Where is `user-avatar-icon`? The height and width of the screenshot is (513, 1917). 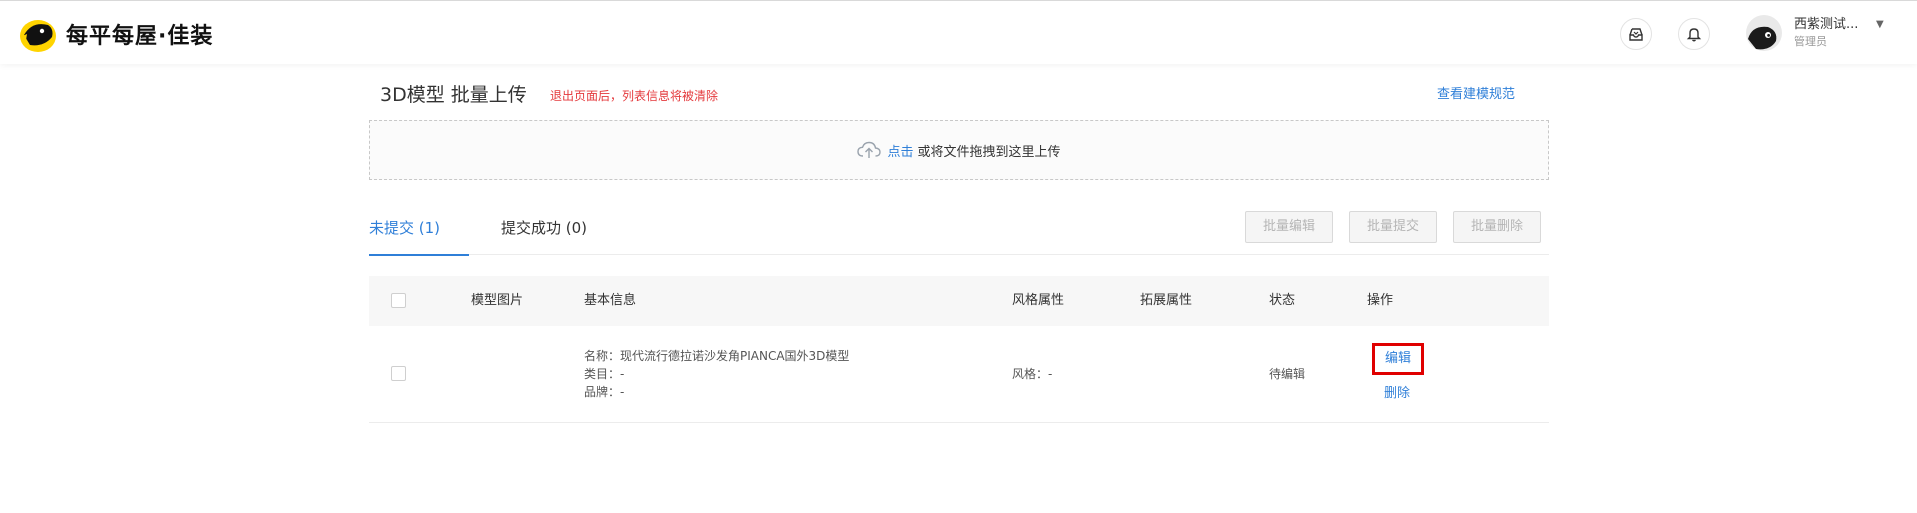
user-avatar-icon is located at coordinates (1764, 33).